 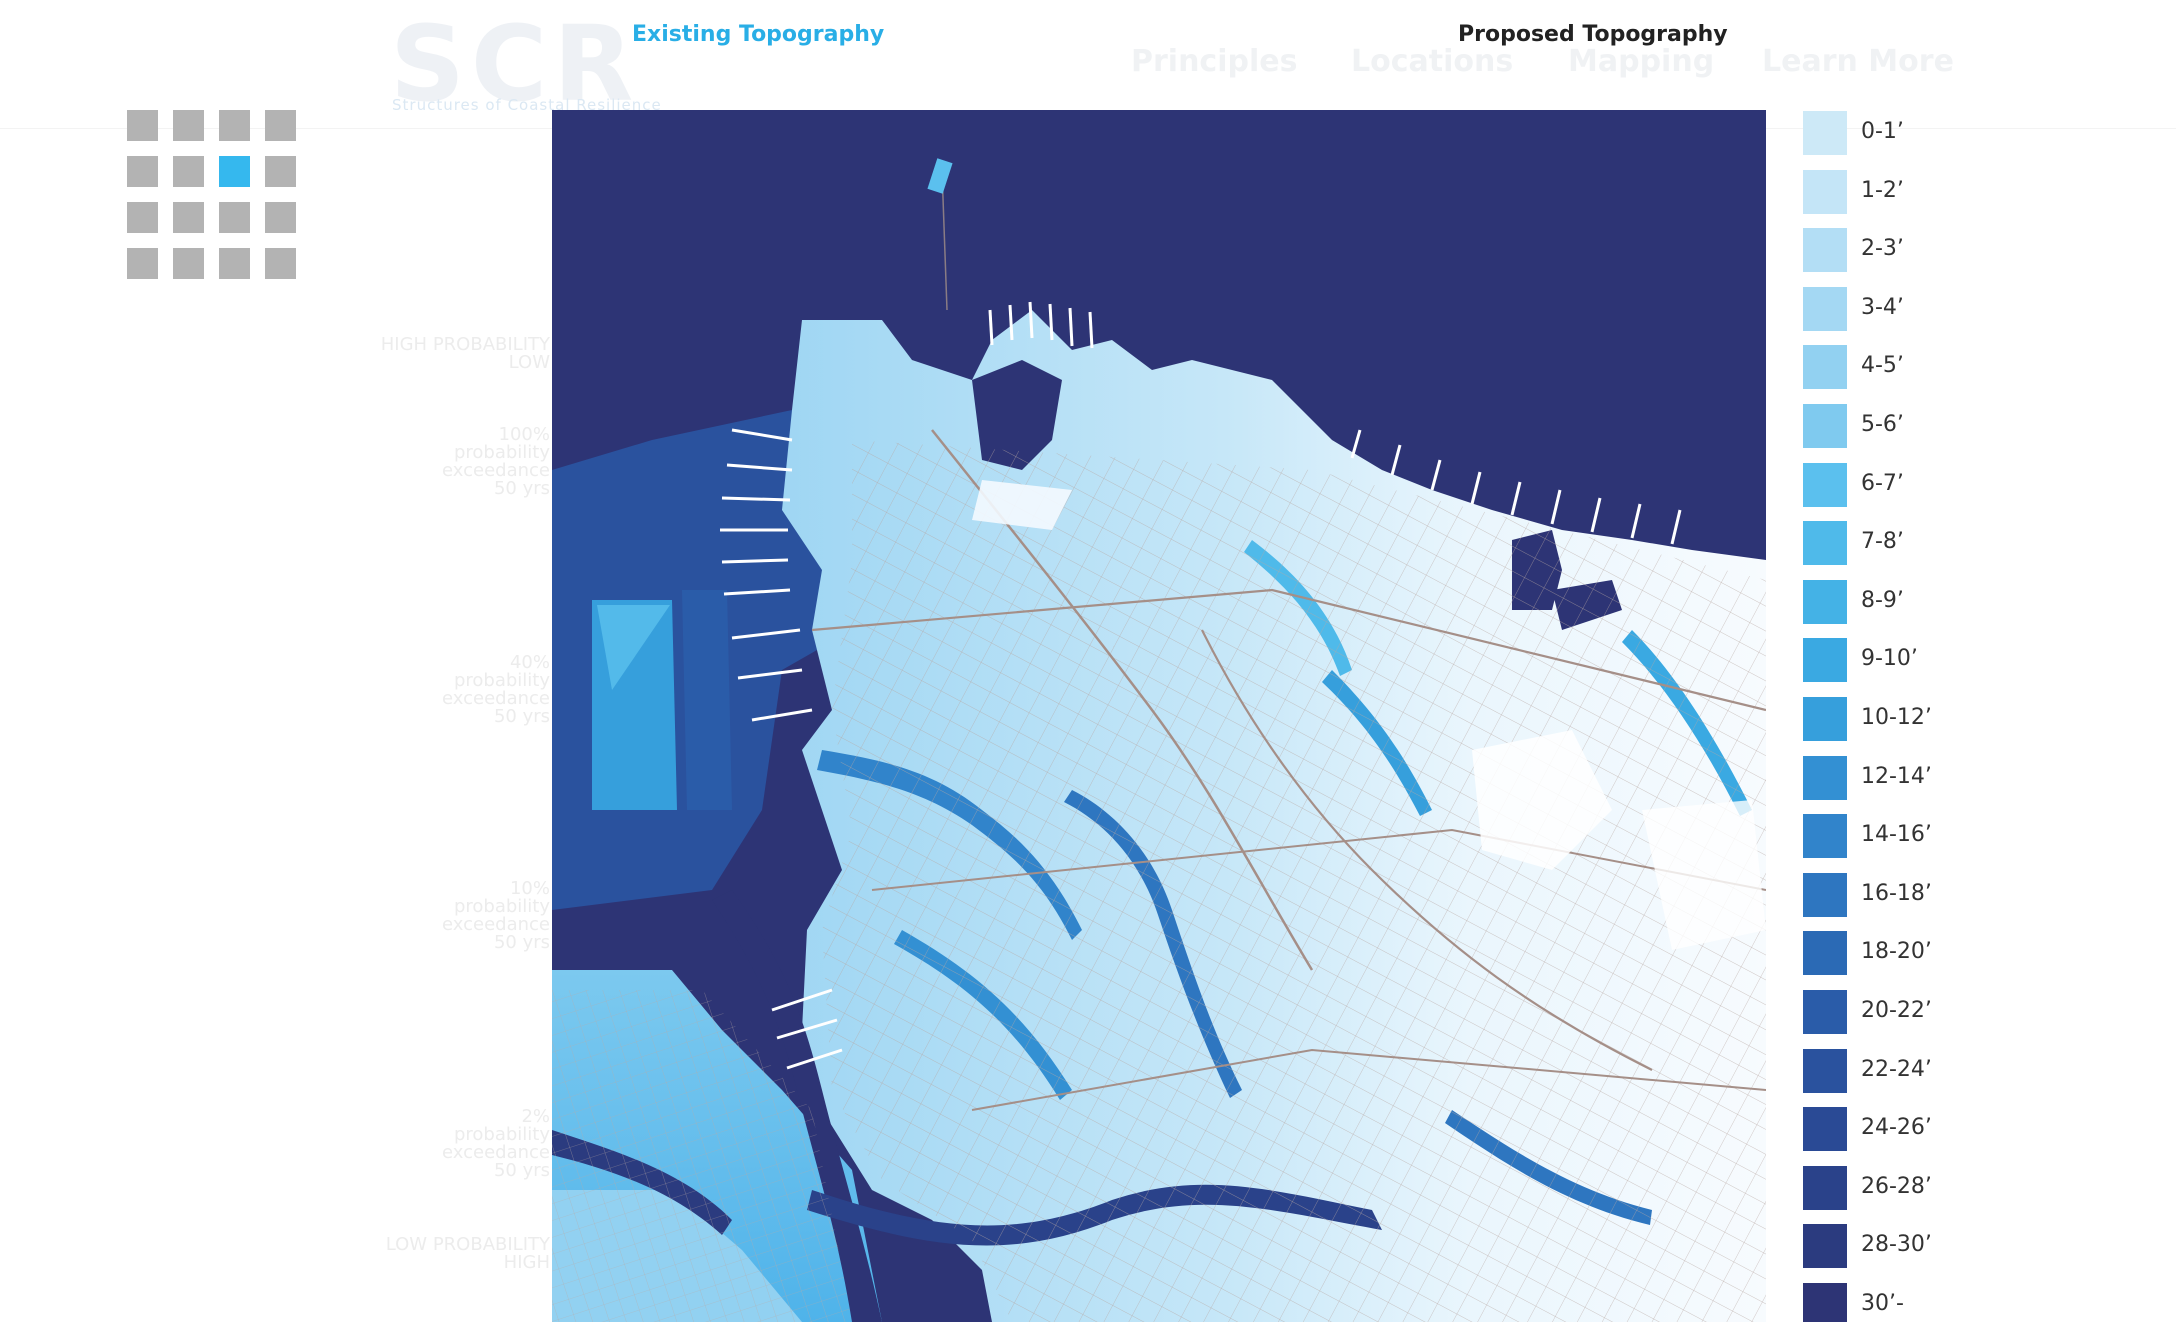 What do you see at coordinates (1882, 1303) in the screenshot?
I see `legend-label: 30’-` at bounding box center [1882, 1303].